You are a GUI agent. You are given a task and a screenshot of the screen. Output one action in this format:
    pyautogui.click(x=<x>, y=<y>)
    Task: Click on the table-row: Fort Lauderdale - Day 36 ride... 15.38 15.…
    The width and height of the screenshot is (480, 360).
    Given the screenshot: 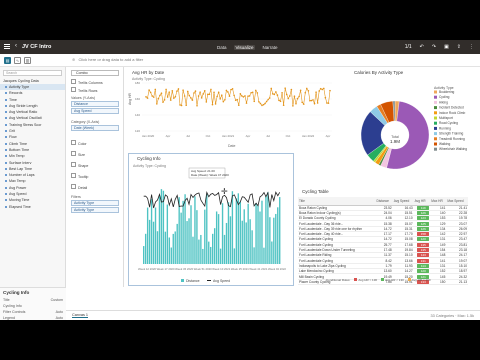 What is the action you would take?
    pyautogui.click(x=383, y=223)
    